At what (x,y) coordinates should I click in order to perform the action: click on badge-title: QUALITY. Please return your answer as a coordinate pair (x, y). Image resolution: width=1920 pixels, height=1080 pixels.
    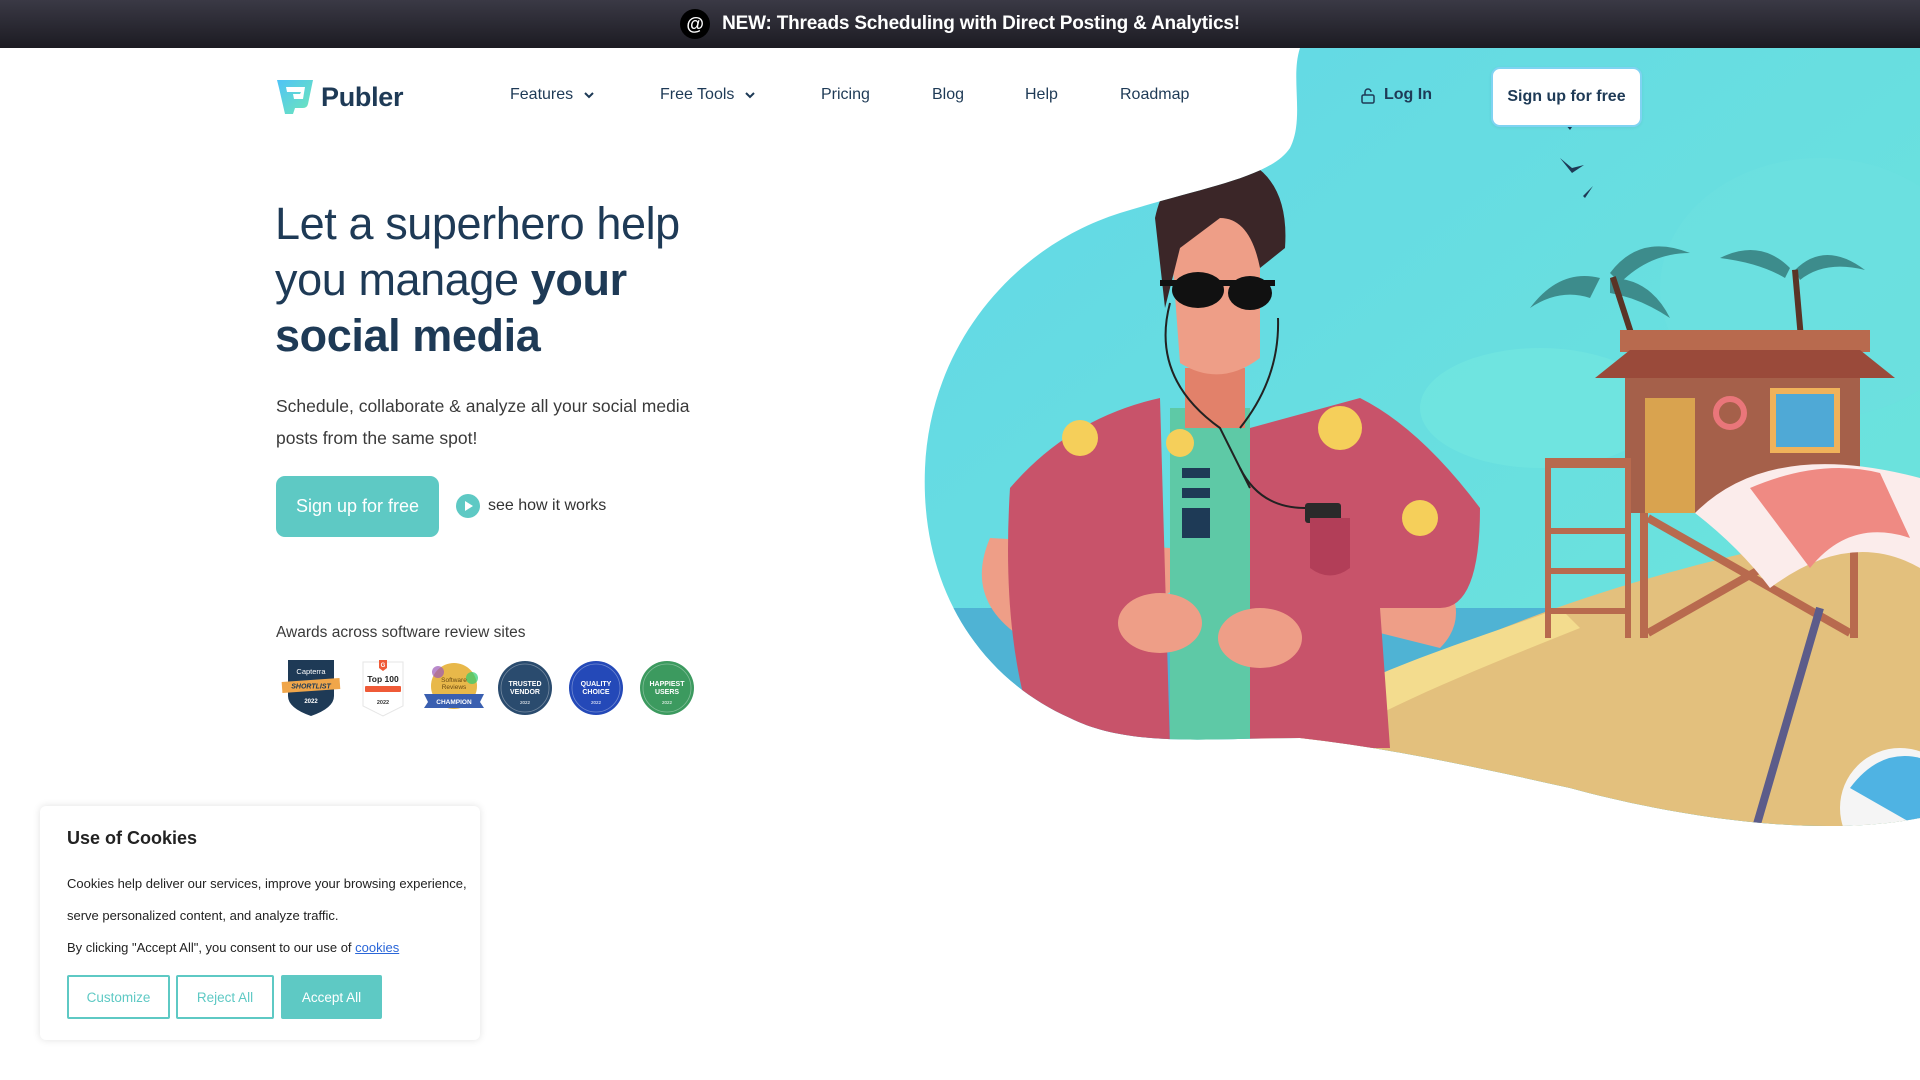
    Looking at the image, I should click on (596, 684).